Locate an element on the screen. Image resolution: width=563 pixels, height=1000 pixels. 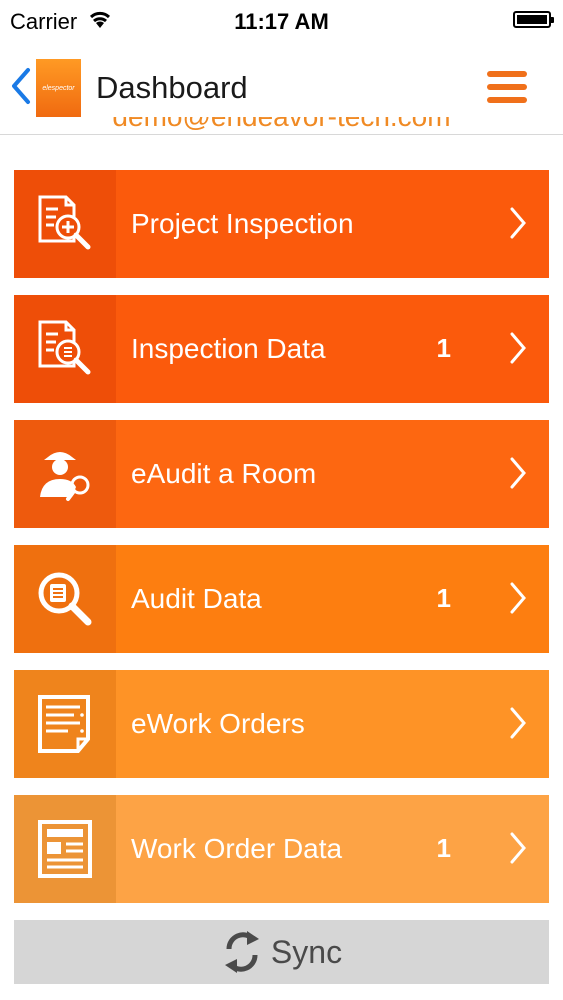
menu-item-ework-orders: eWork Orders is located at coordinates (281, 724).